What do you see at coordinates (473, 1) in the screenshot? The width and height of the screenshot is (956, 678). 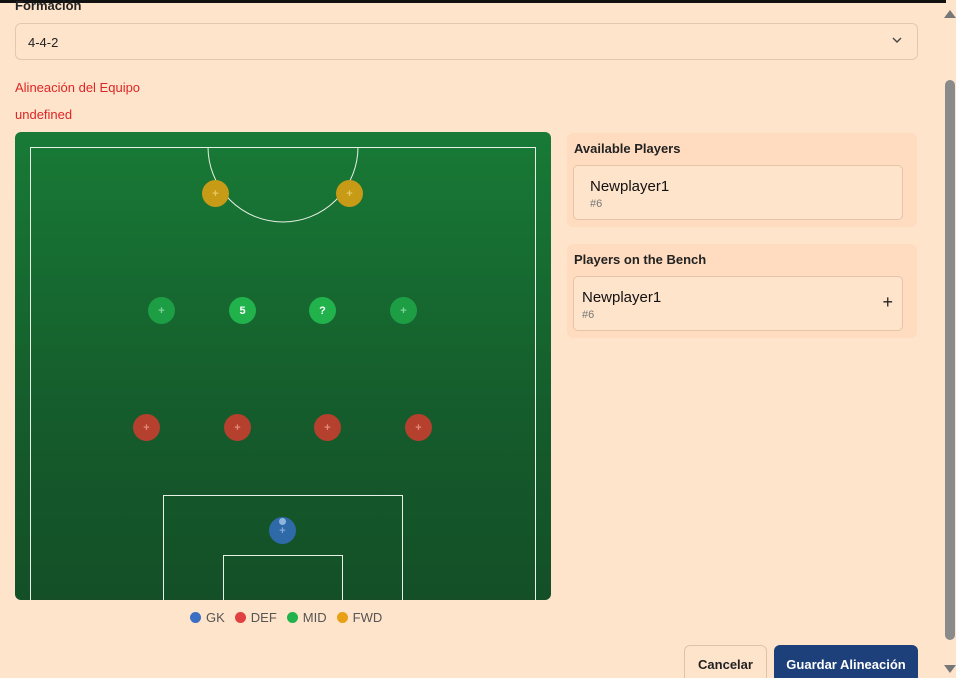 I see `window-top-border` at bounding box center [473, 1].